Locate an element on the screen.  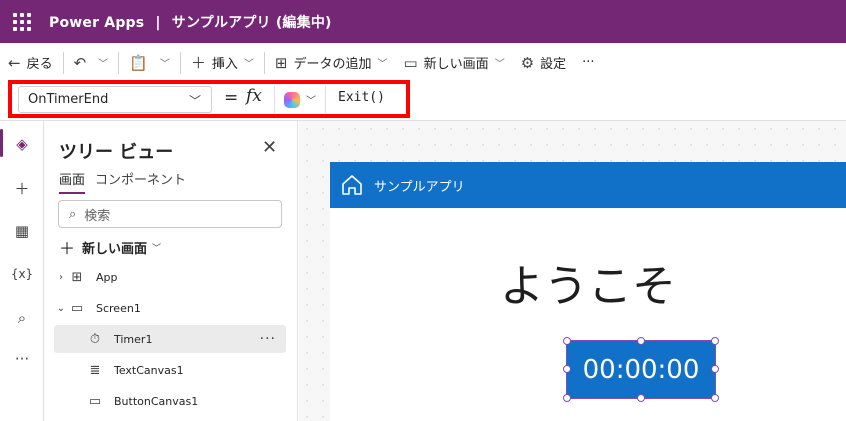
home-icon is located at coordinates (352, 185).